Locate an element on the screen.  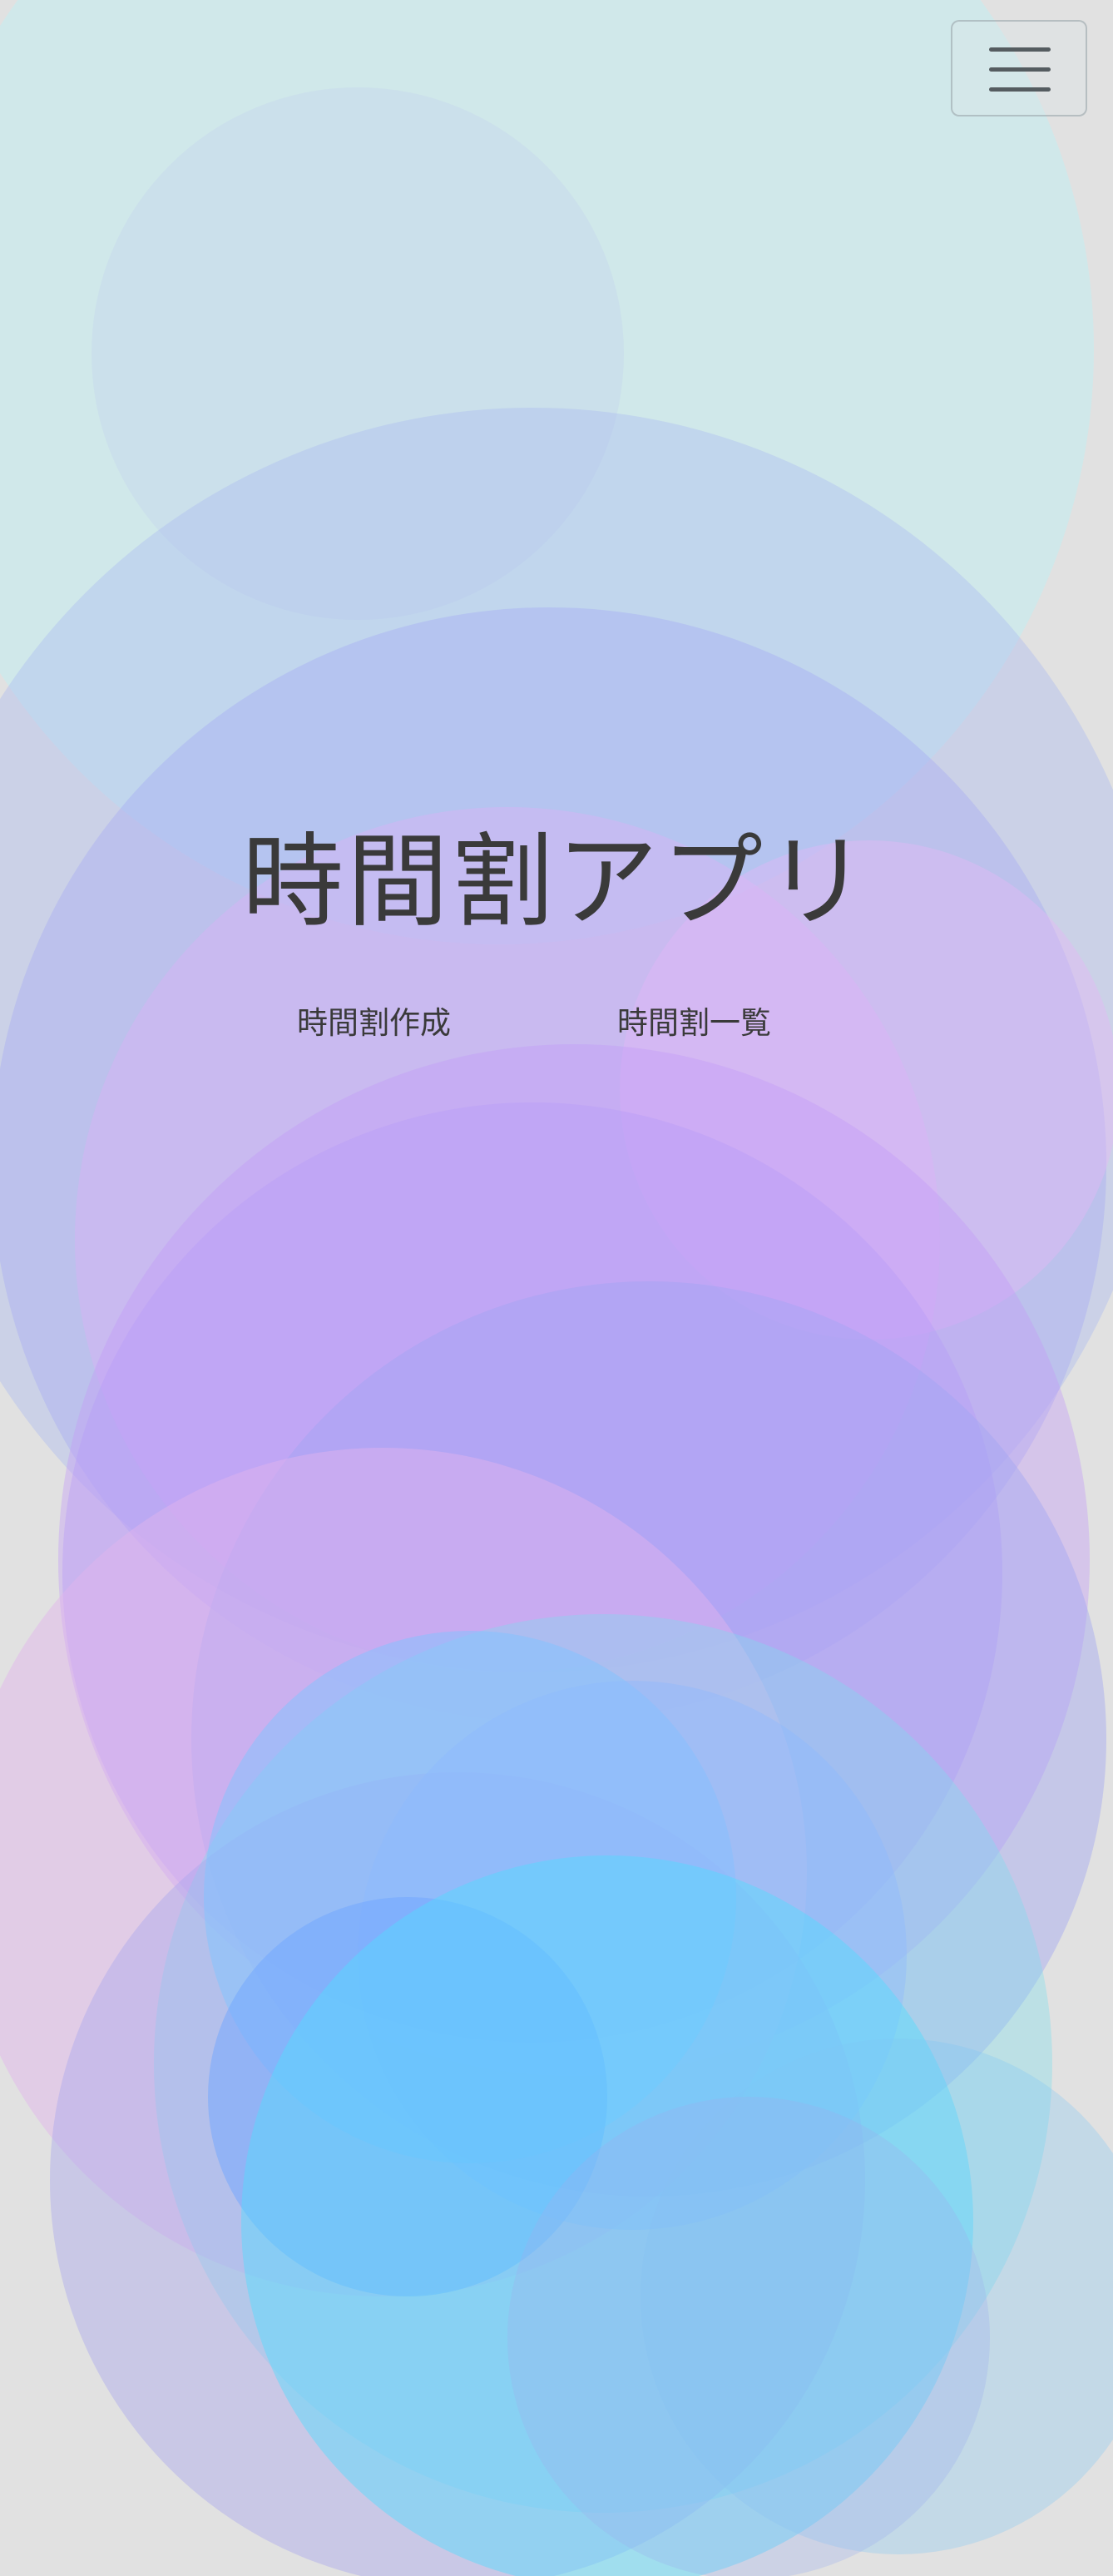
app-title: 時間割アプリ is located at coordinates (556, 882).